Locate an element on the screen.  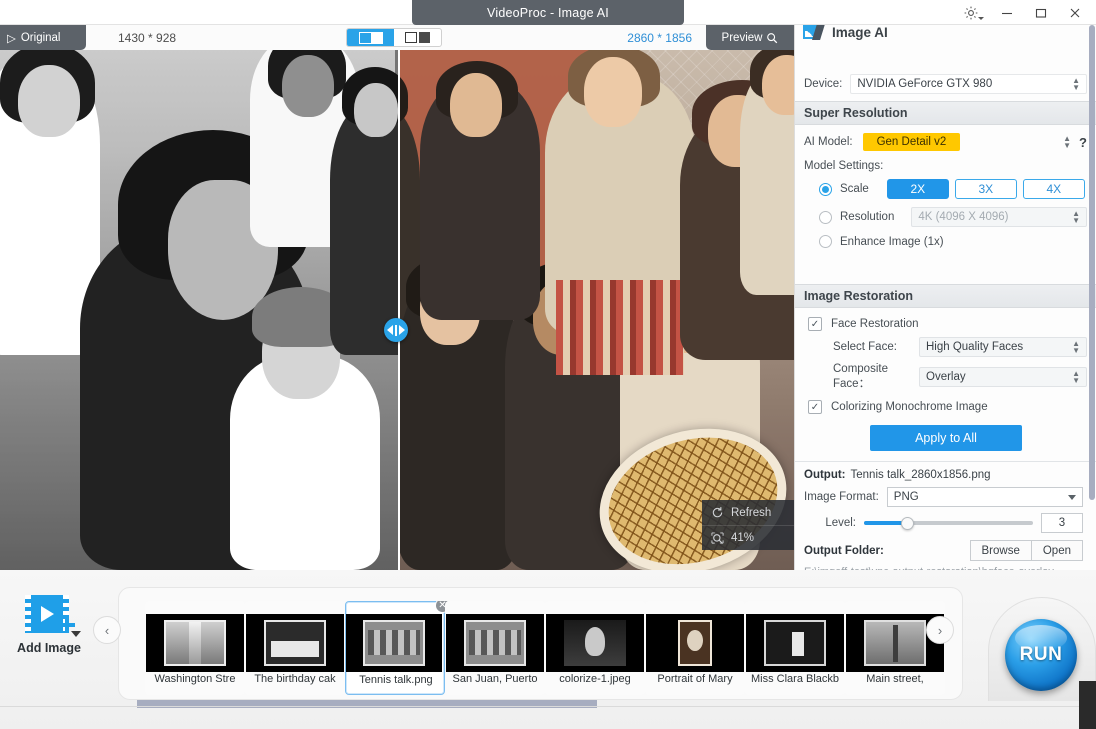
scale-option-row: Scale 2X 3X 4X is located at coordinates (945, 185).